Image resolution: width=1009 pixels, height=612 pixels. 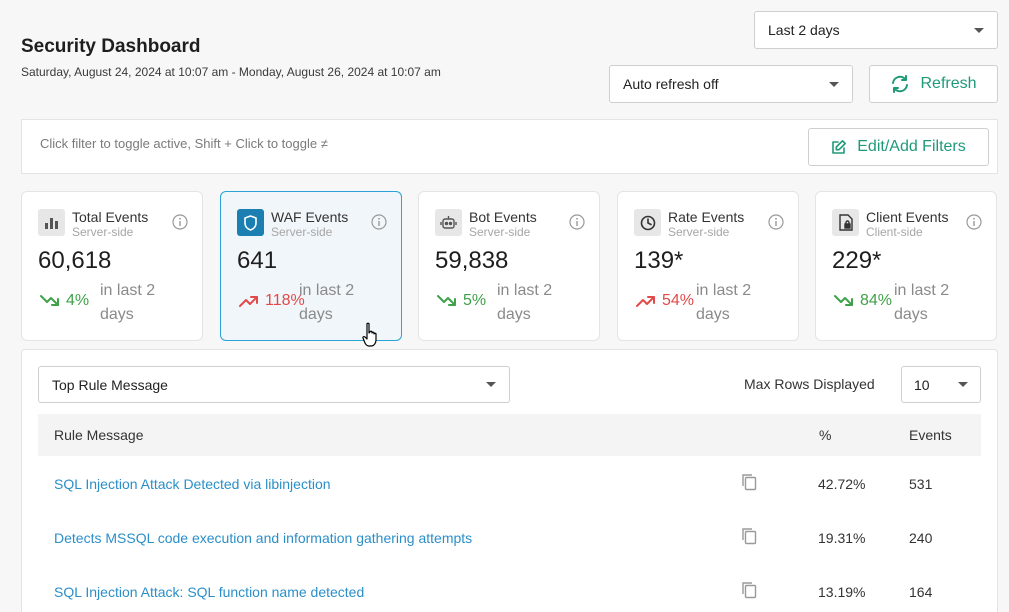 What do you see at coordinates (842, 538) in the screenshot?
I see `cell-percent: 19.31%` at bounding box center [842, 538].